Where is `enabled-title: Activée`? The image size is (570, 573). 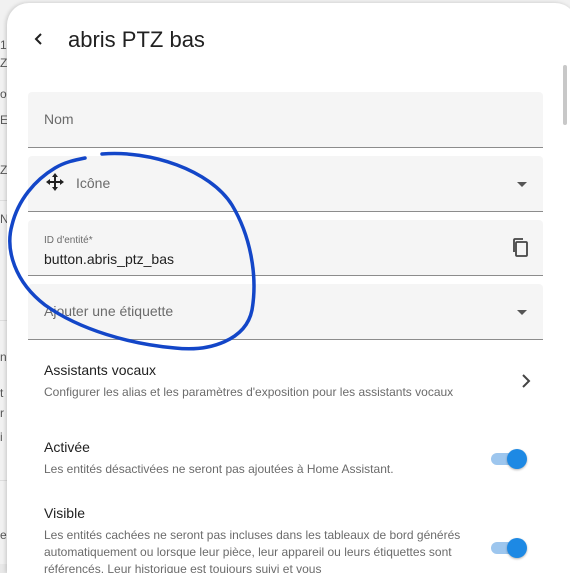 enabled-title: Activée is located at coordinates (67, 447).